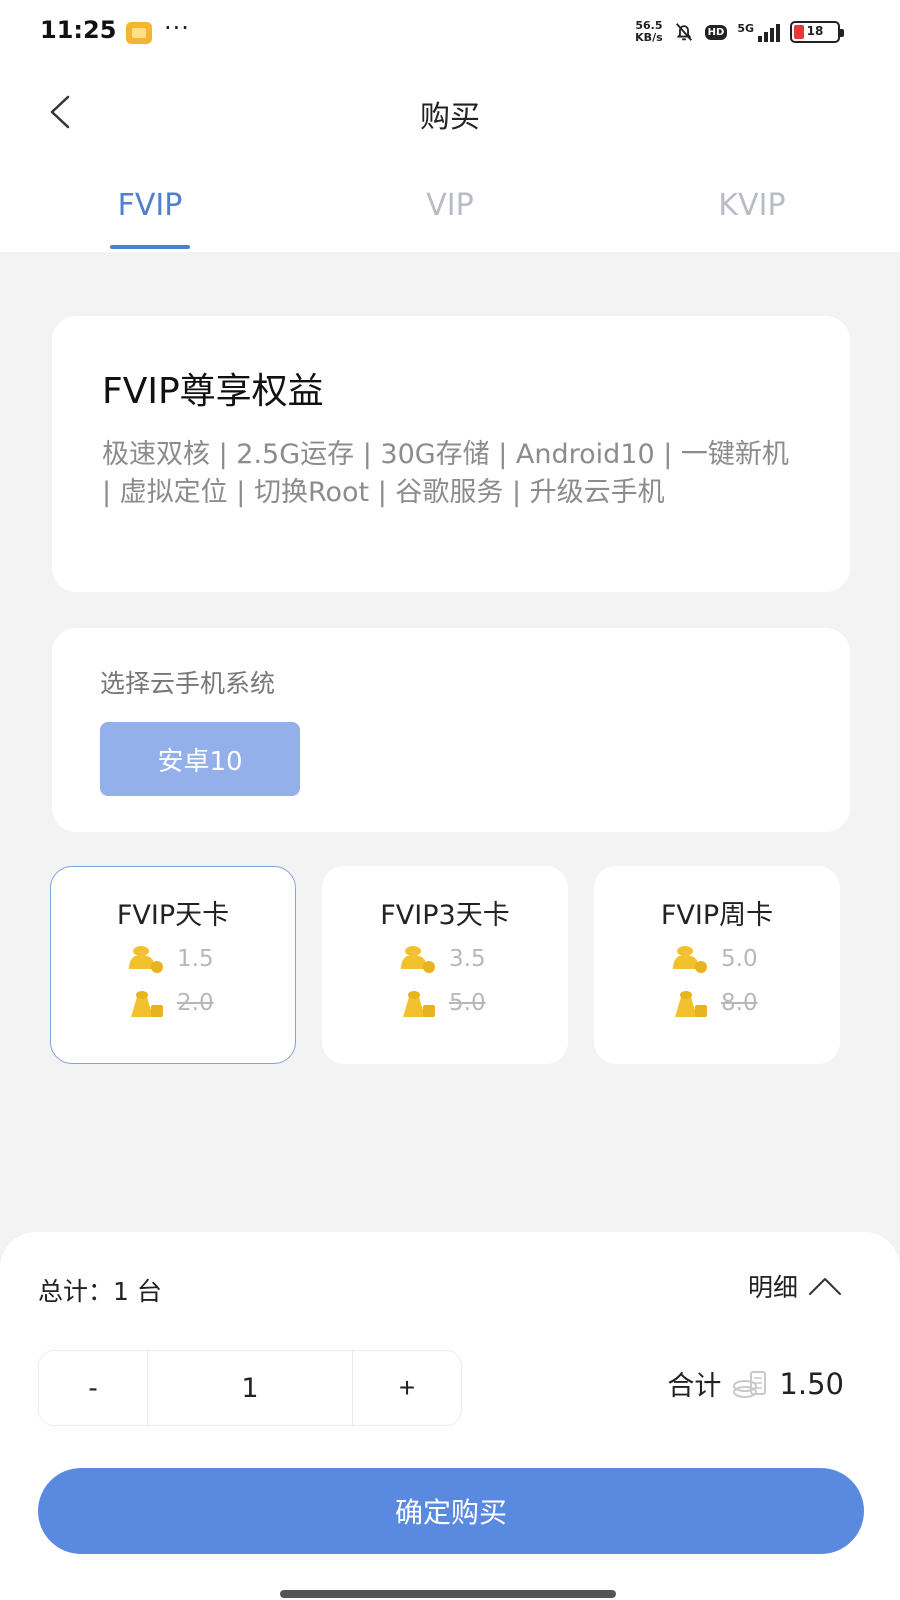 Image resolution: width=900 pixels, height=1600 pixels. What do you see at coordinates (467, 959) in the screenshot?
I see `plan-price: 3.5` at bounding box center [467, 959].